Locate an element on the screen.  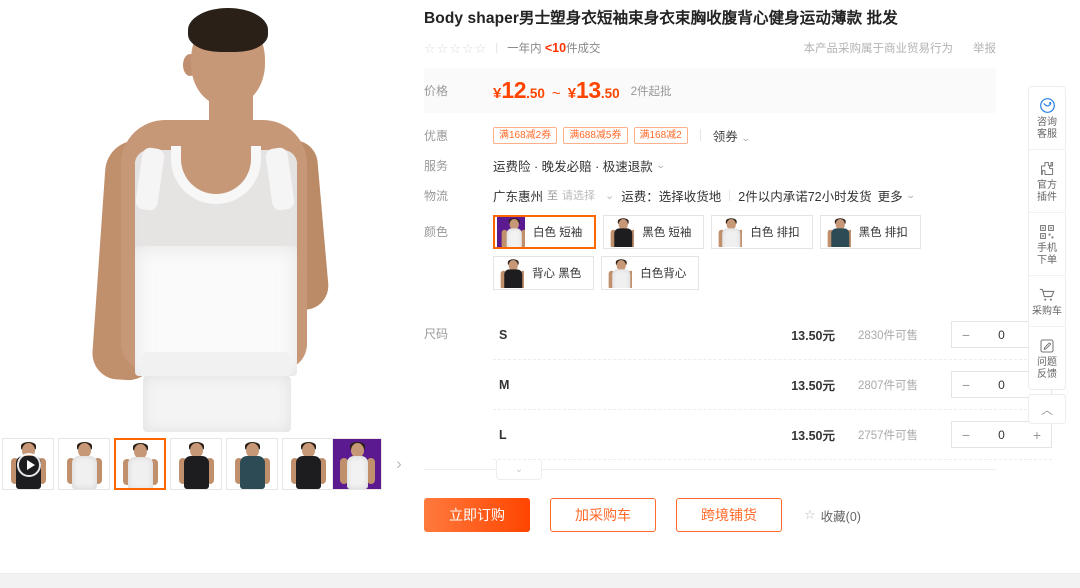
rail-item-qrcode: 手机 下单 is located at coordinates (1047, 244).